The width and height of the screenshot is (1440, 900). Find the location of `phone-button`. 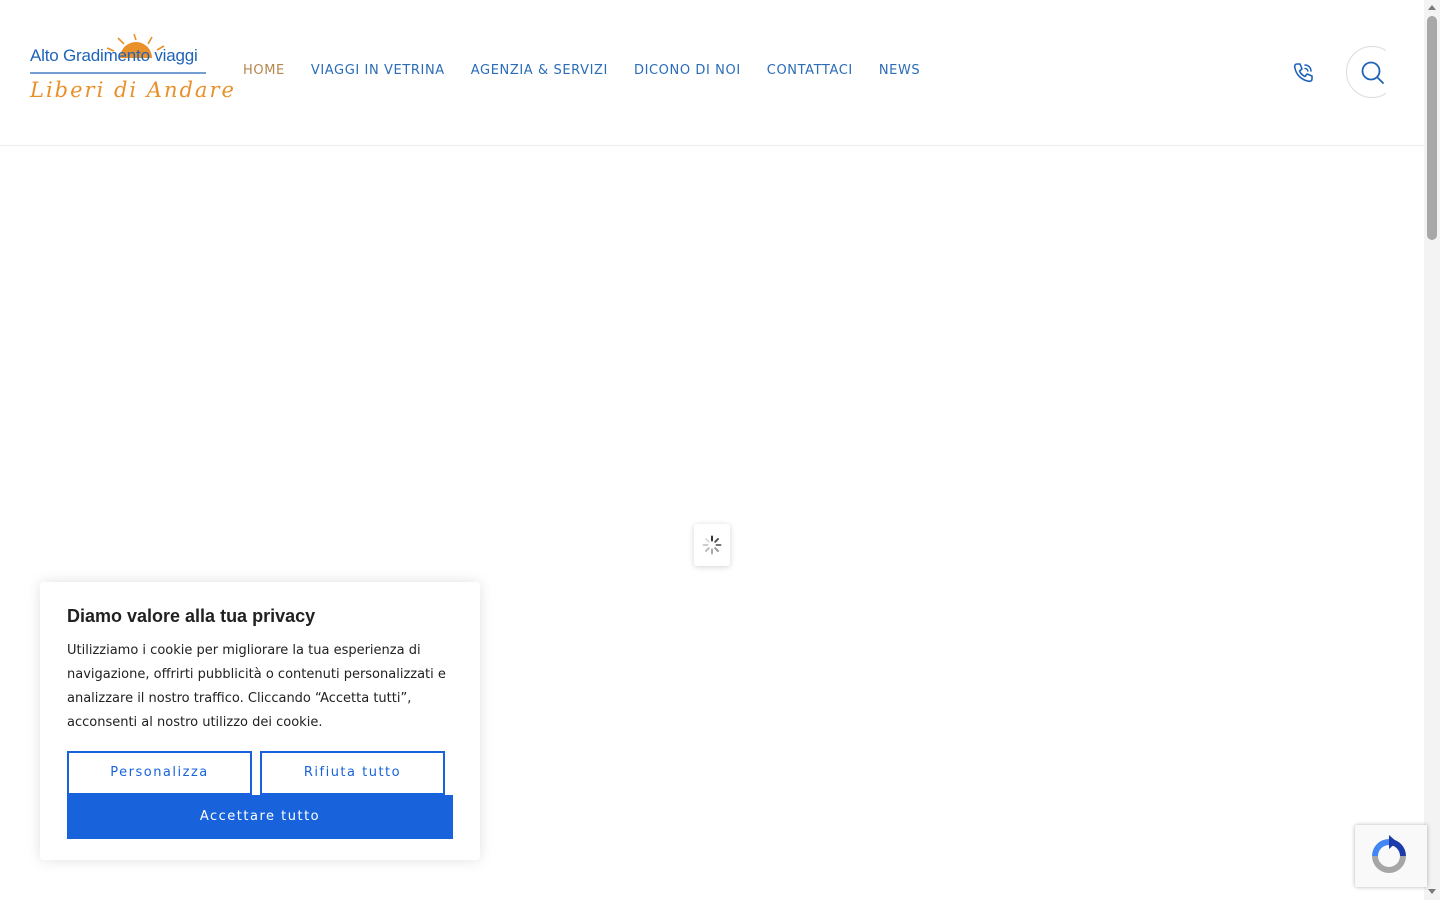

phone-button is located at coordinates (1303, 73).